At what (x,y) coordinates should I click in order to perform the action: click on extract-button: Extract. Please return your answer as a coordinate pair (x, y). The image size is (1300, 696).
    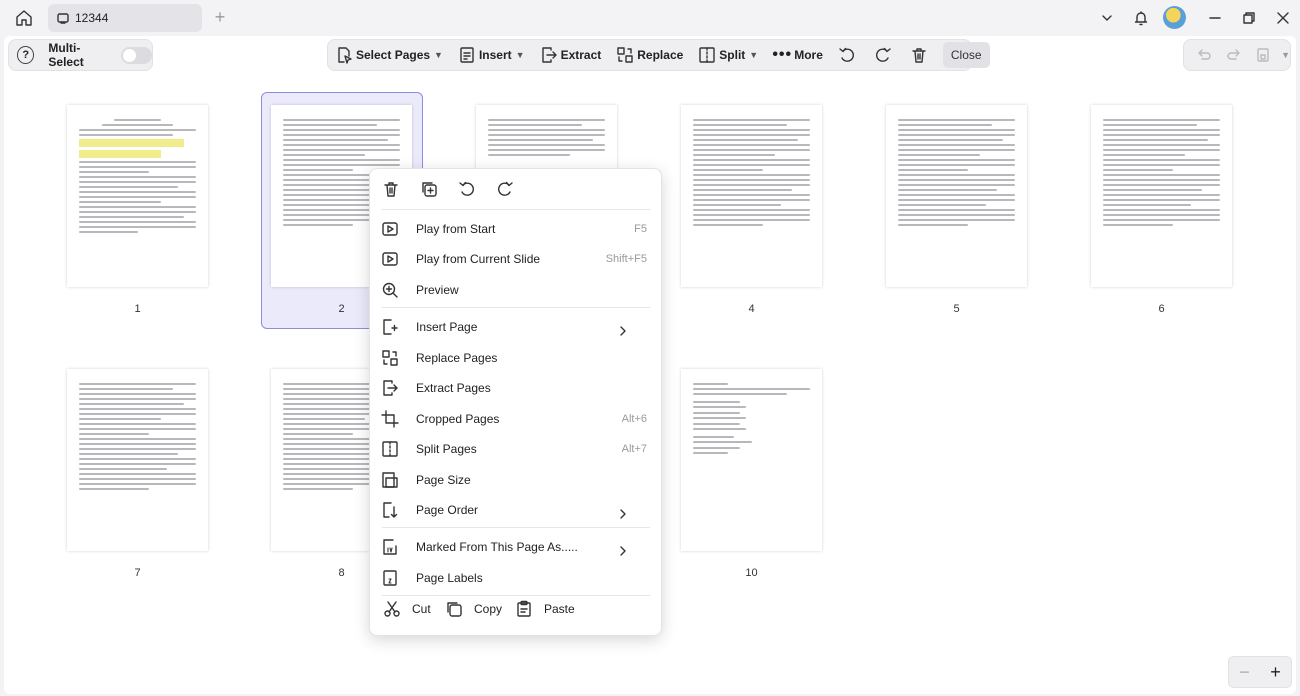
    Looking at the image, I should click on (570, 55).